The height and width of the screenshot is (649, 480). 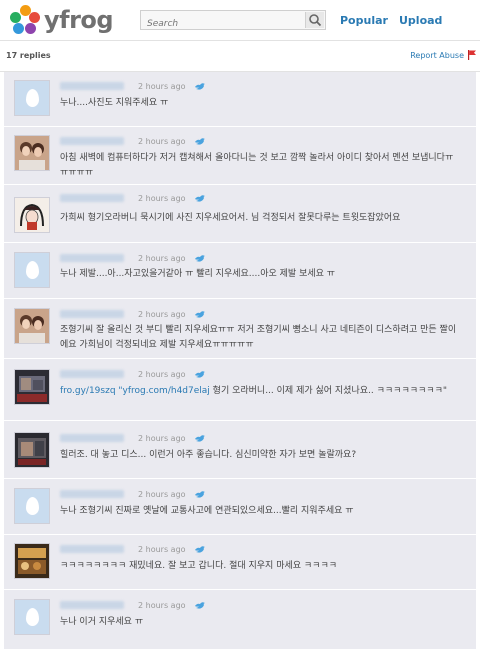 What do you see at coordinates (364, 20) in the screenshot?
I see `nav-popular: Popular` at bounding box center [364, 20].